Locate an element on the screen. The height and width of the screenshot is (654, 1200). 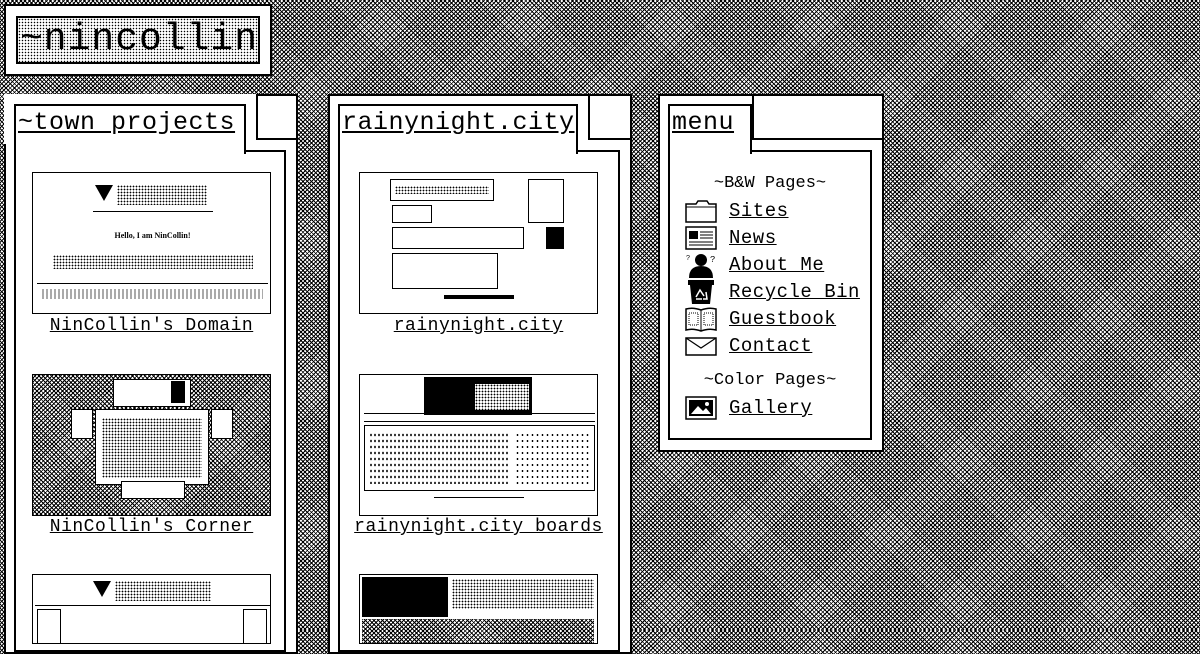
rainynight-city-thumbnail is located at coordinates (478, 243).